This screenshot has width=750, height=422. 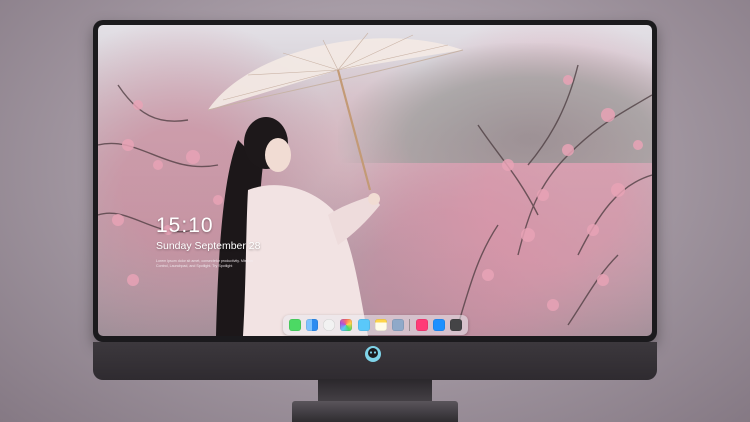 What do you see at coordinates (363, 325) in the screenshot?
I see `video-icon` at bounding box center [363, 325].